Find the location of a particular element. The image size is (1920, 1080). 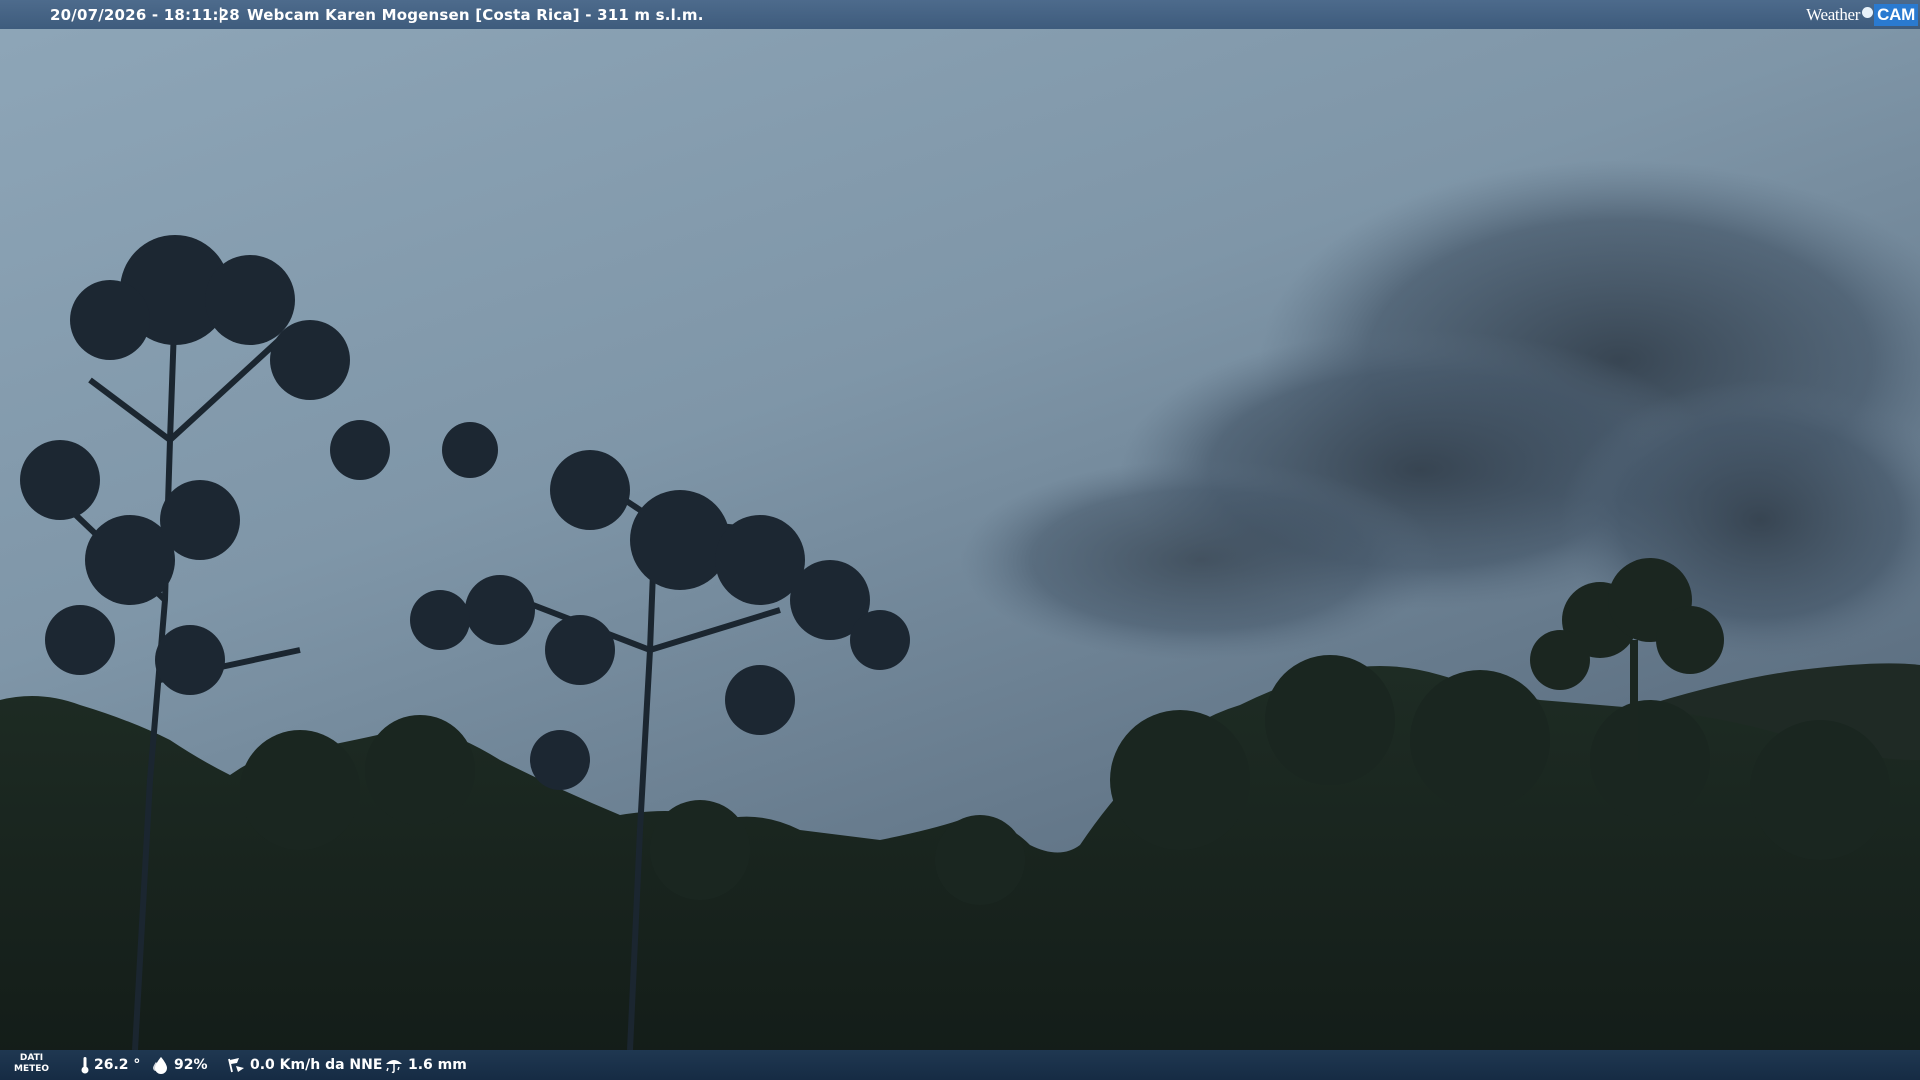

rain-reading: 1.6 mm is located at coordinates (425, 1065).